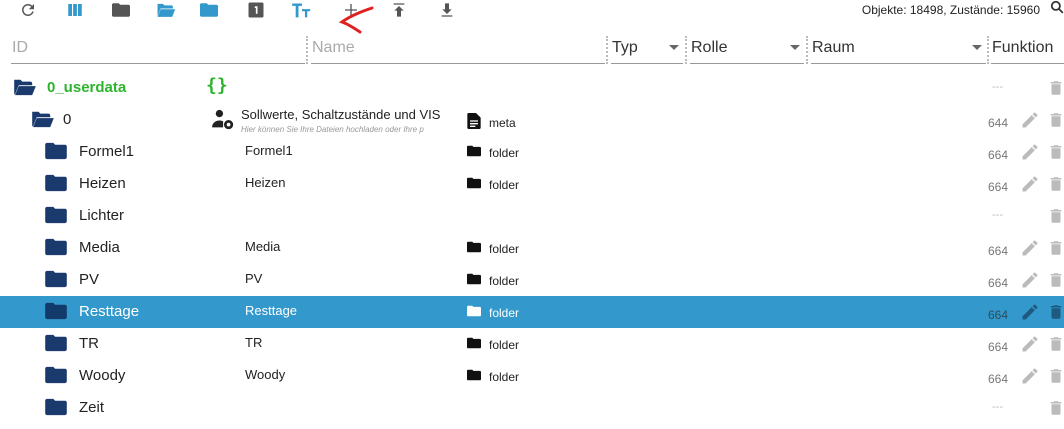  I want to click on json-braces-icon: {}, so click(217, 85).